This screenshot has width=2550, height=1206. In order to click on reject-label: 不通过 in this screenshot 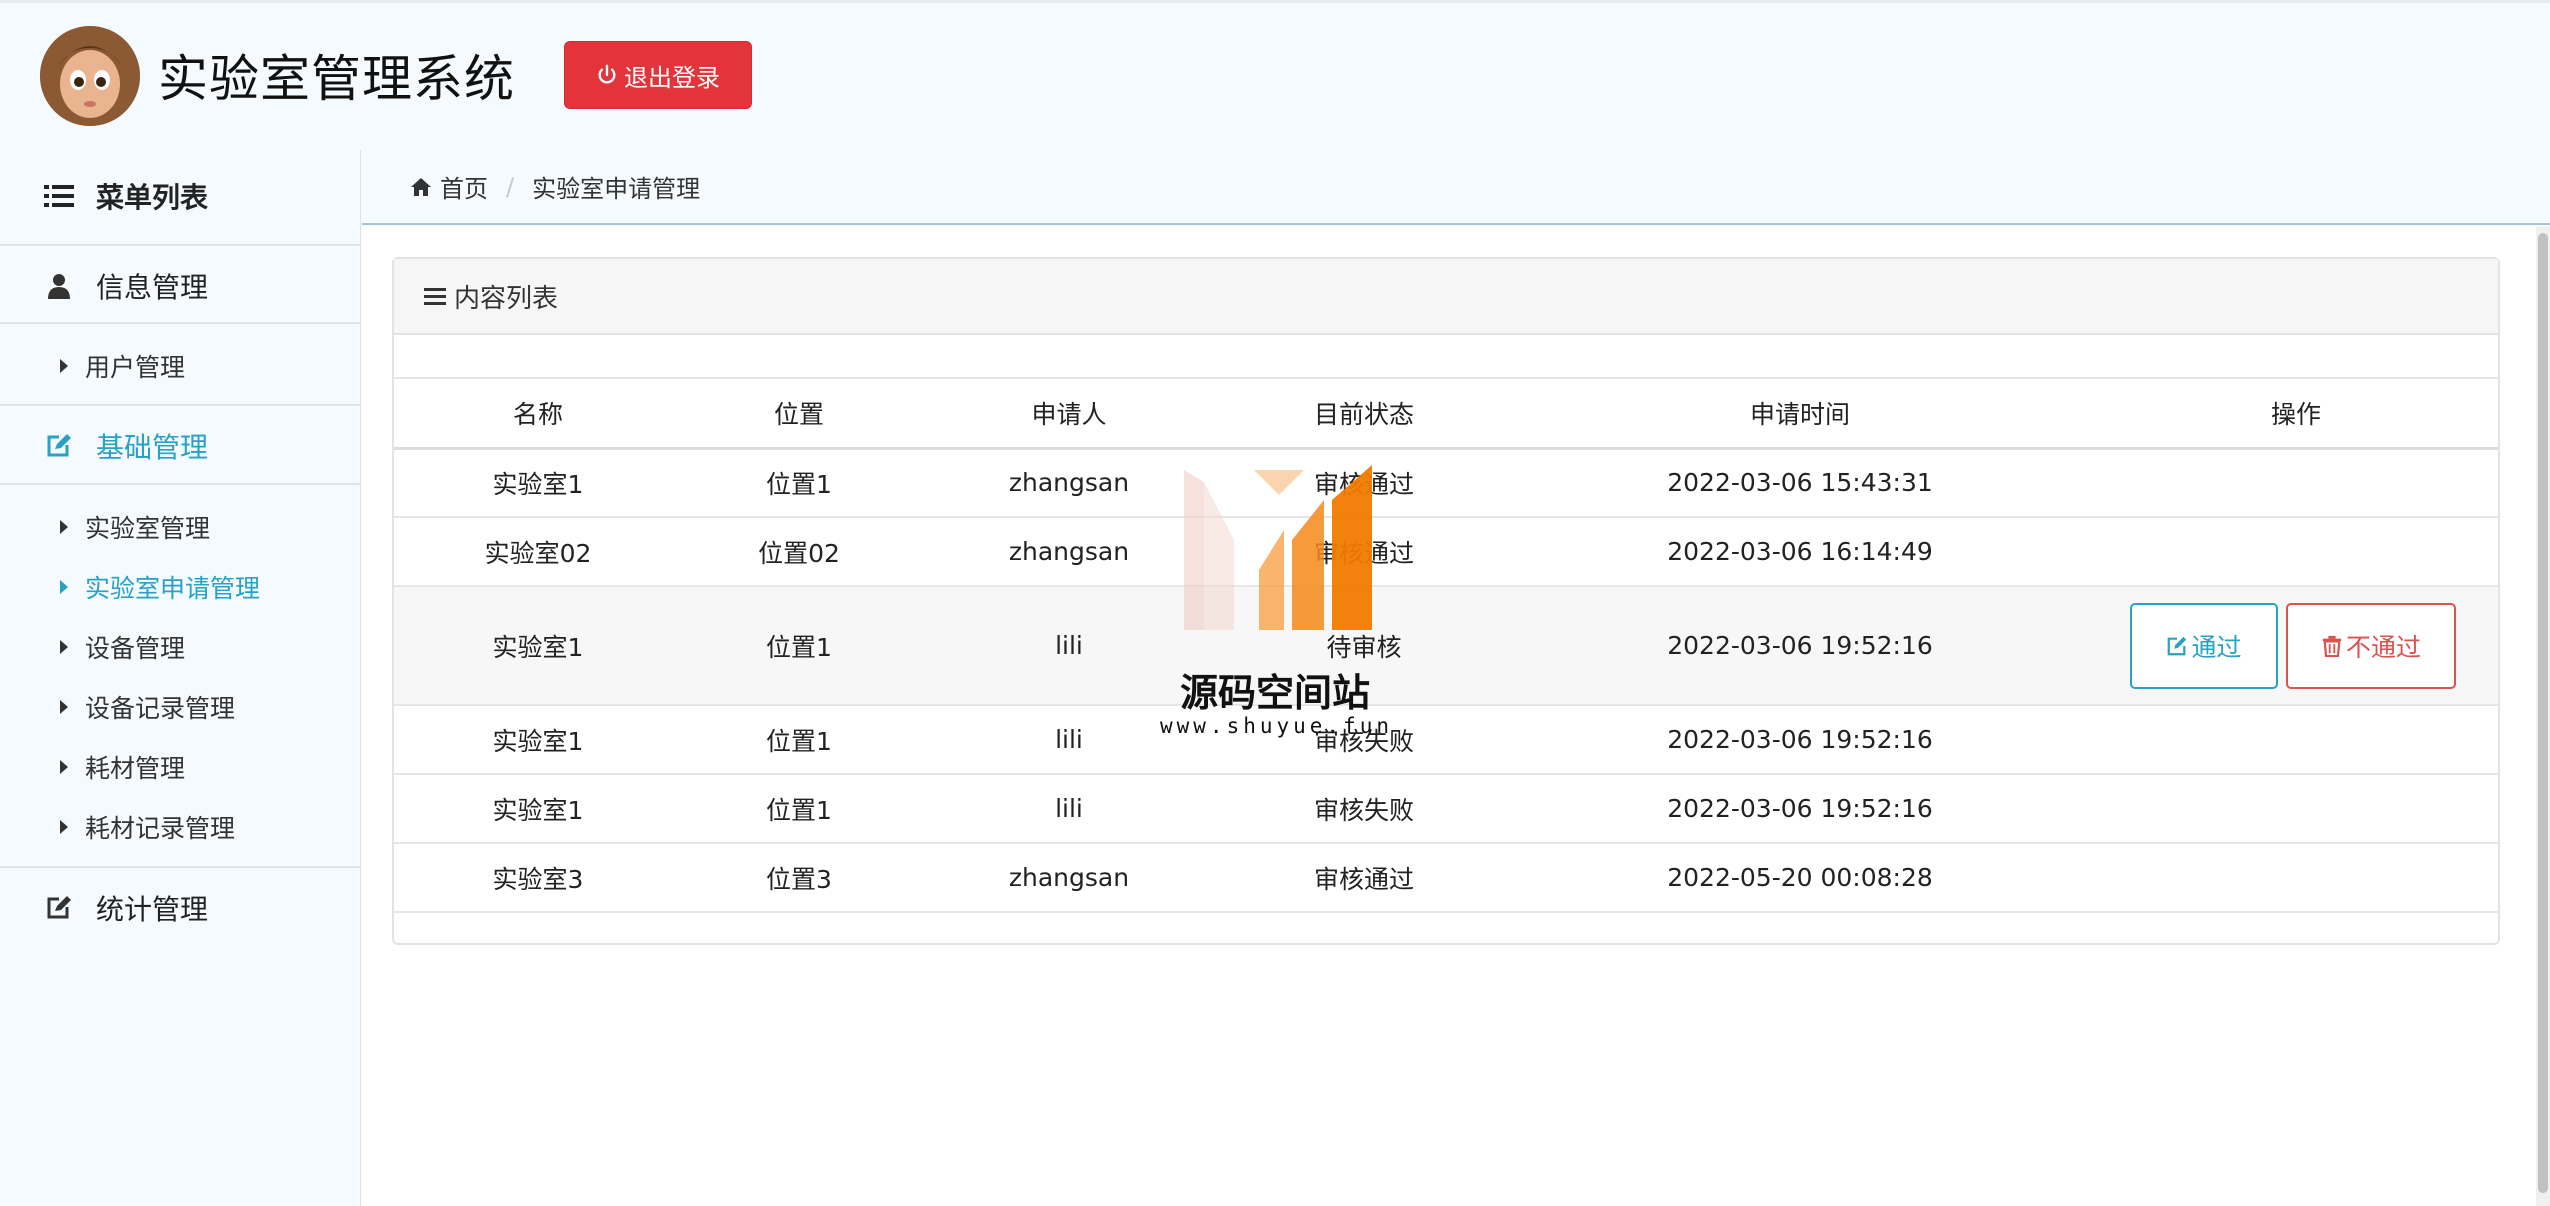, I will do `click(2383, 647)`.